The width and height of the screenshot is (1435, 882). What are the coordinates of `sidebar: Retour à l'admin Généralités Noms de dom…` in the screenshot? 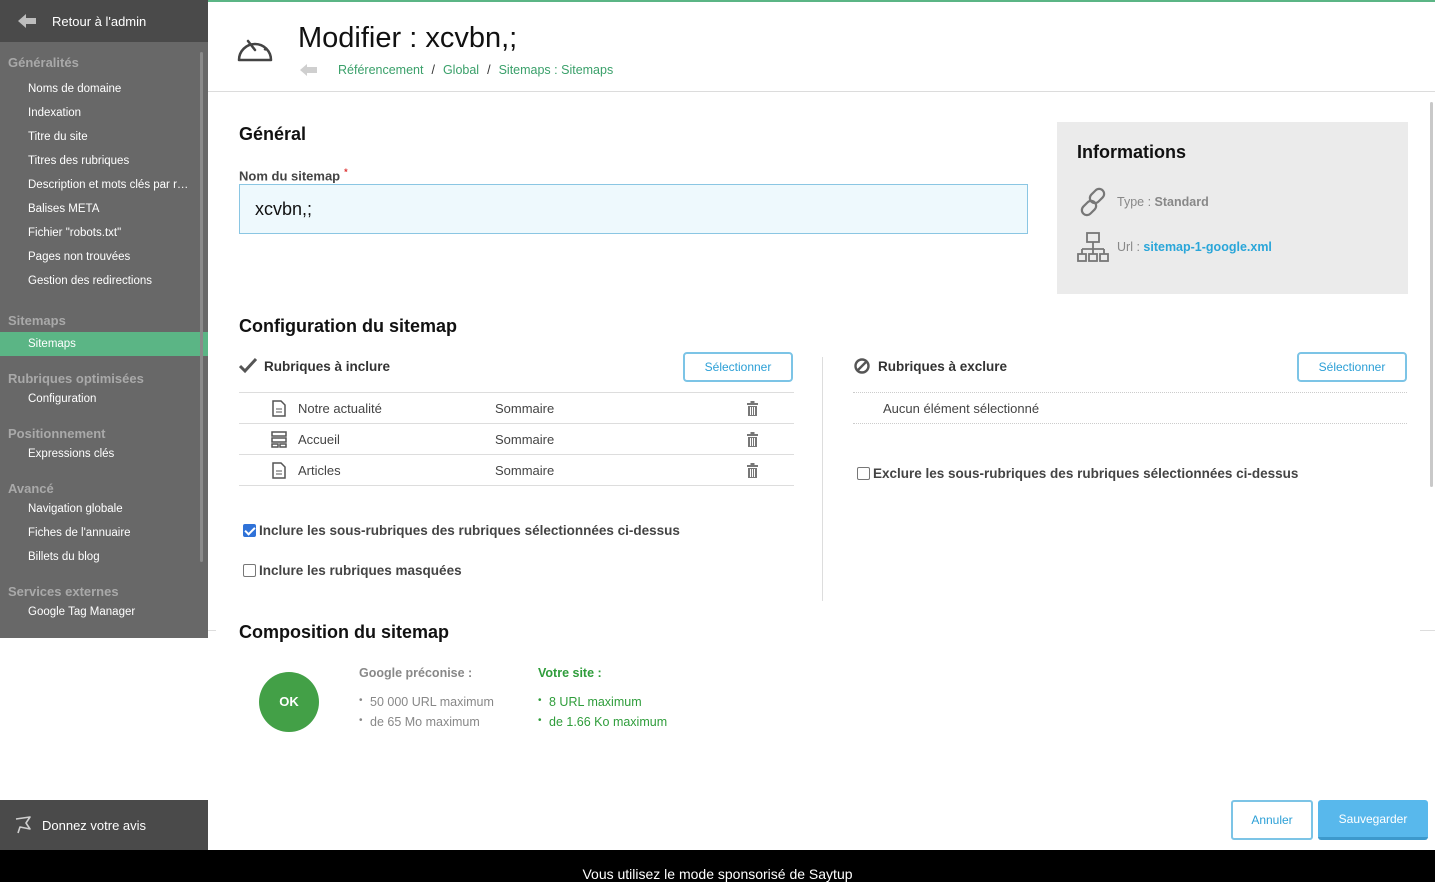 It's located at (104, 319).